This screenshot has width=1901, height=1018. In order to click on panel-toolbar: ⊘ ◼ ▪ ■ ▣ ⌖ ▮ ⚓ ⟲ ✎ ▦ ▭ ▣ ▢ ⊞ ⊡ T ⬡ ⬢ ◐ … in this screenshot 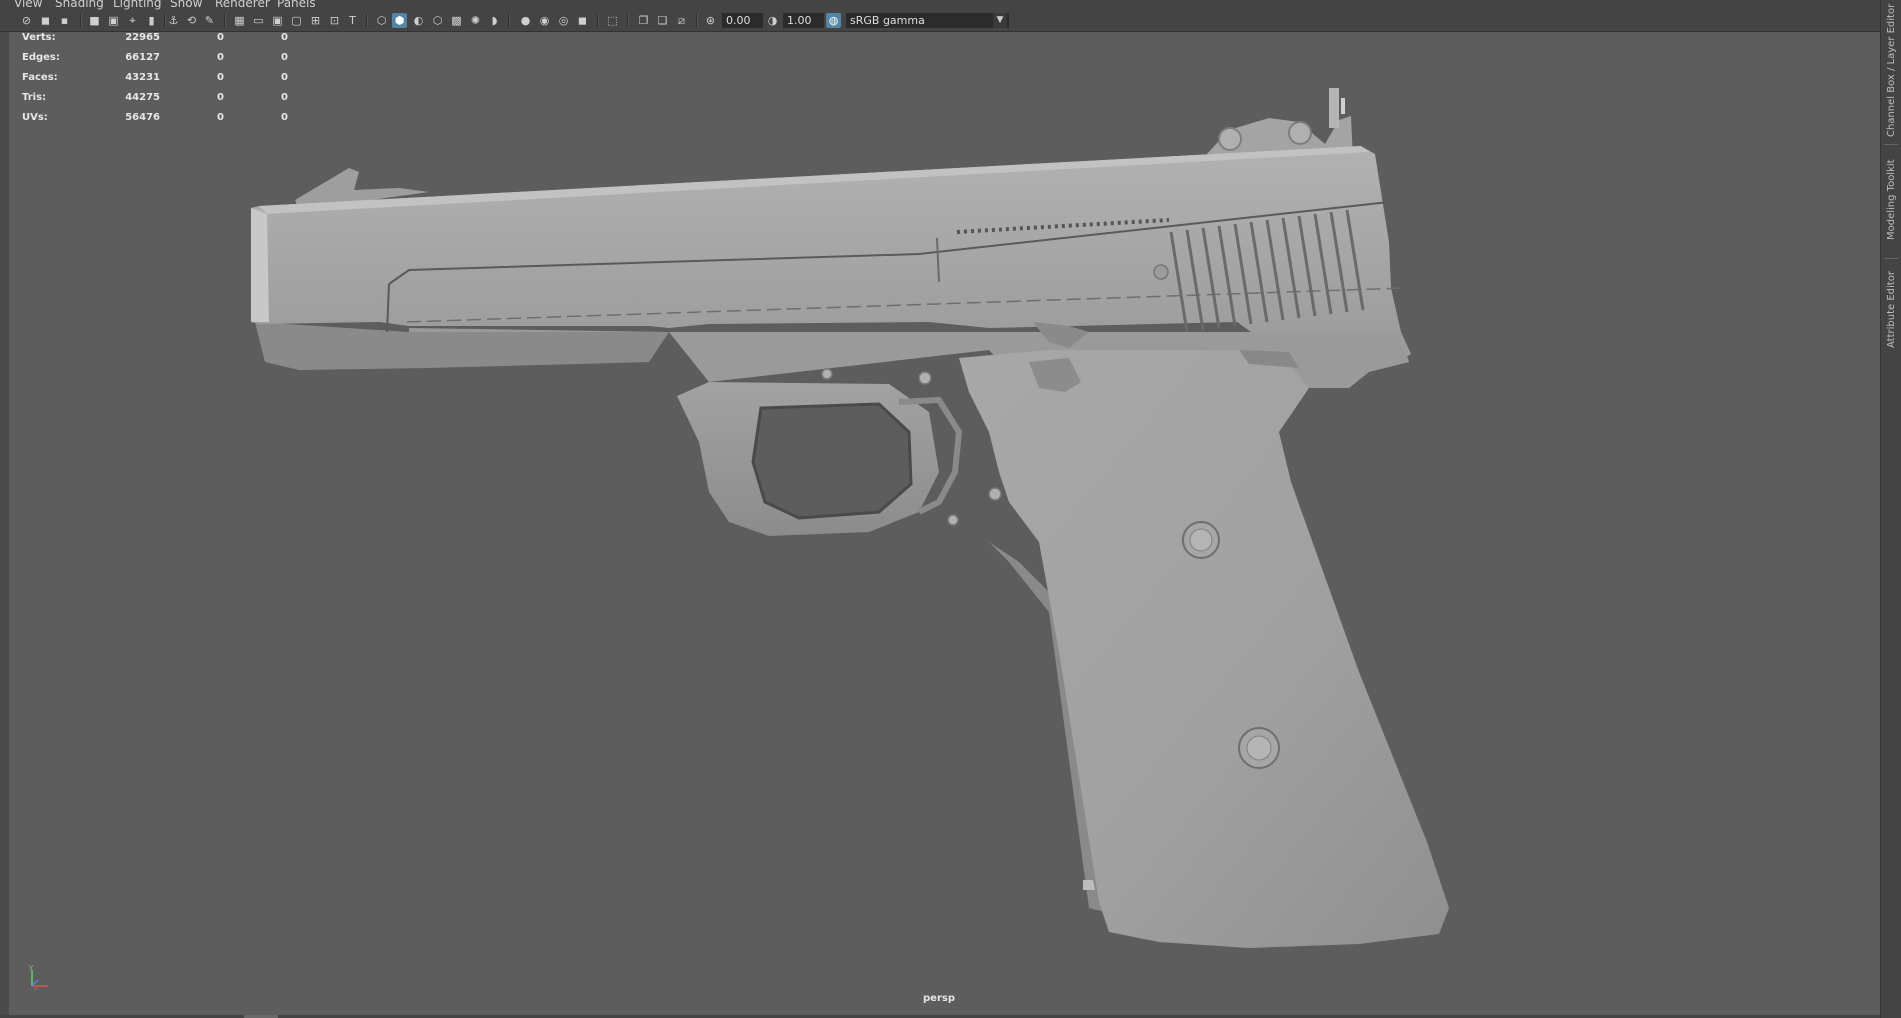, I will do `click(940, 21)`.